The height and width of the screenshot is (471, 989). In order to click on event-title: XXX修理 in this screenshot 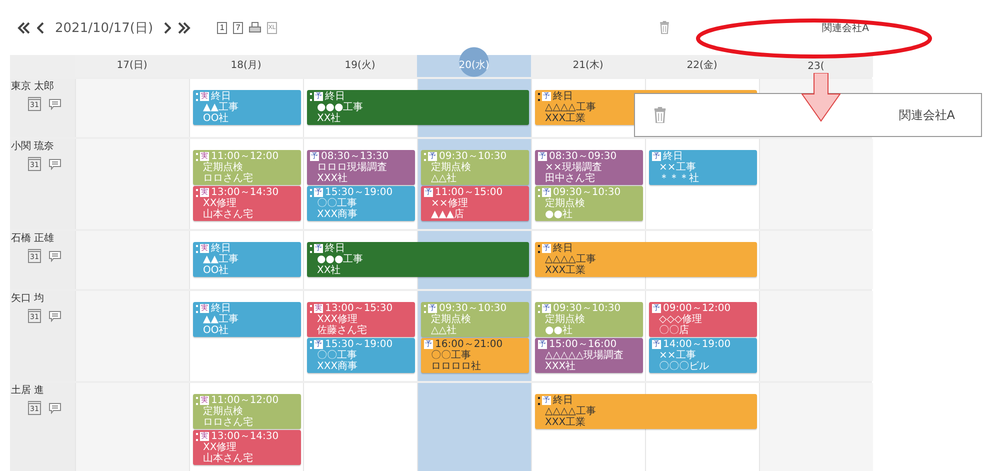, I will do `click(337, 319)`.